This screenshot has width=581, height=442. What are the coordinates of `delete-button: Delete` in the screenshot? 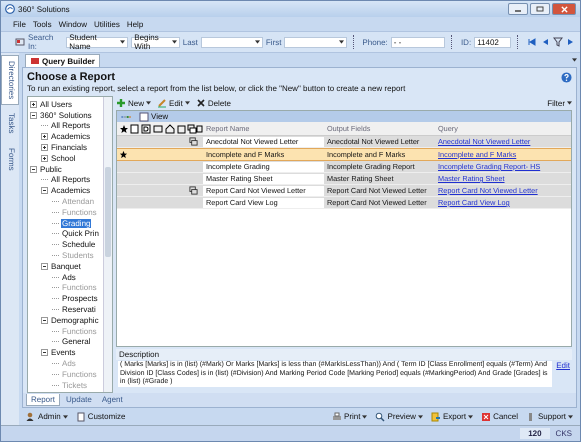 It's located at (213, 103).